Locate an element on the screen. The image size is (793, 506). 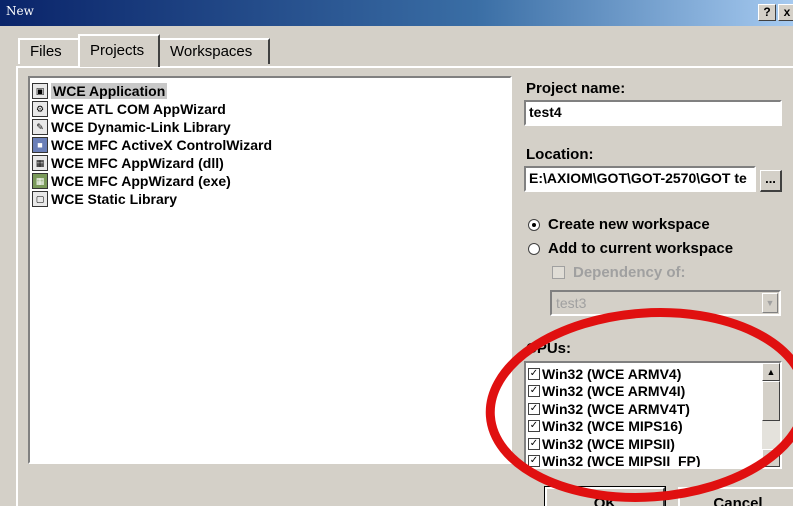
application-icon: ▣ is located at coordinates (40, 91).